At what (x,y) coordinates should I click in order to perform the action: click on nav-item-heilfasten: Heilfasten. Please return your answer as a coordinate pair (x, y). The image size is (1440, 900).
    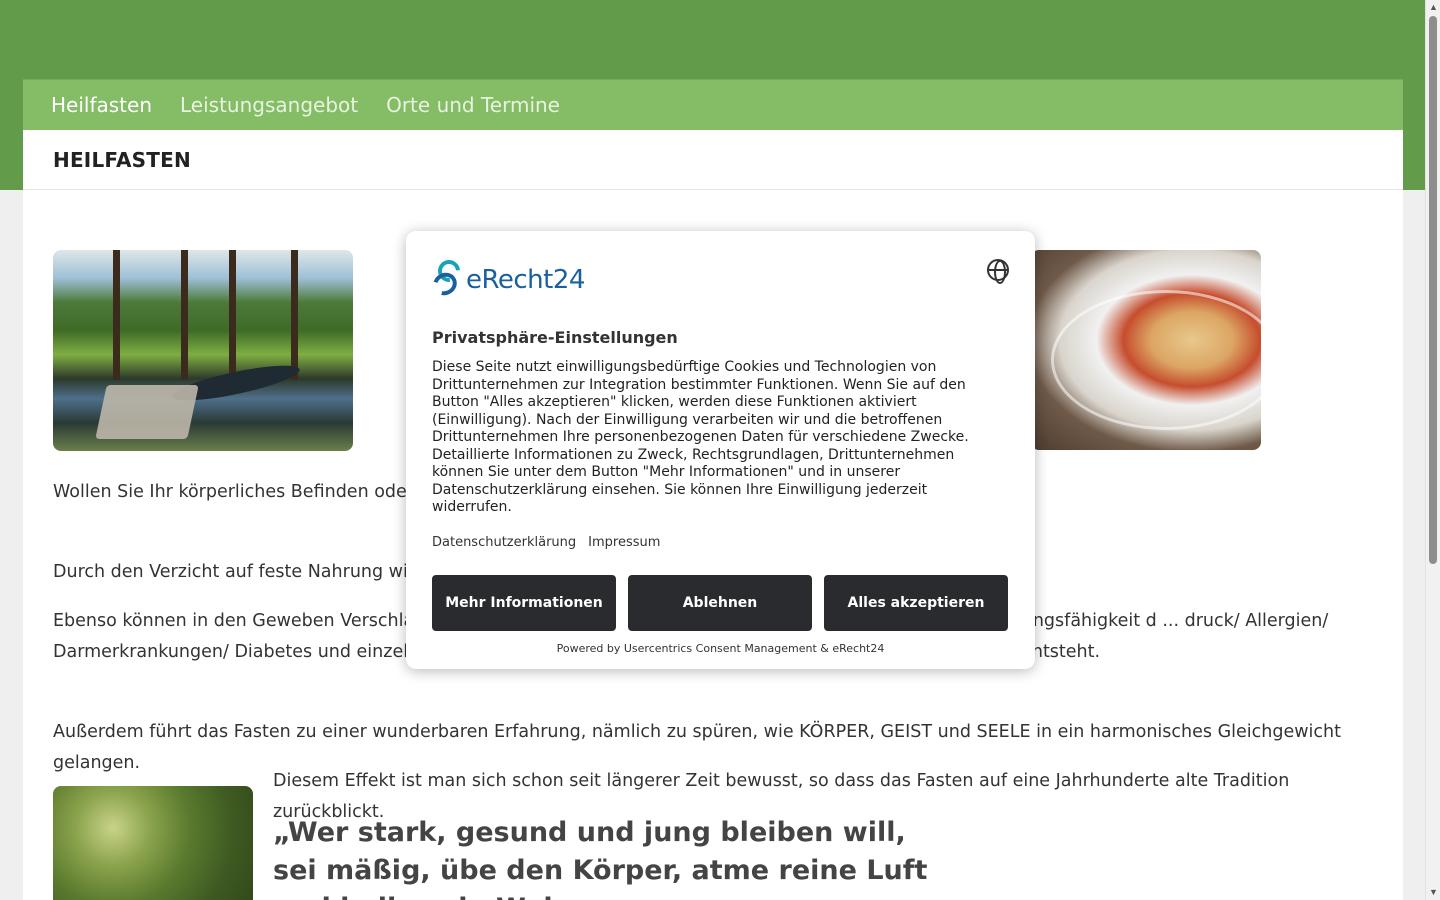
    Looking at the image, I should click on (101, 105).